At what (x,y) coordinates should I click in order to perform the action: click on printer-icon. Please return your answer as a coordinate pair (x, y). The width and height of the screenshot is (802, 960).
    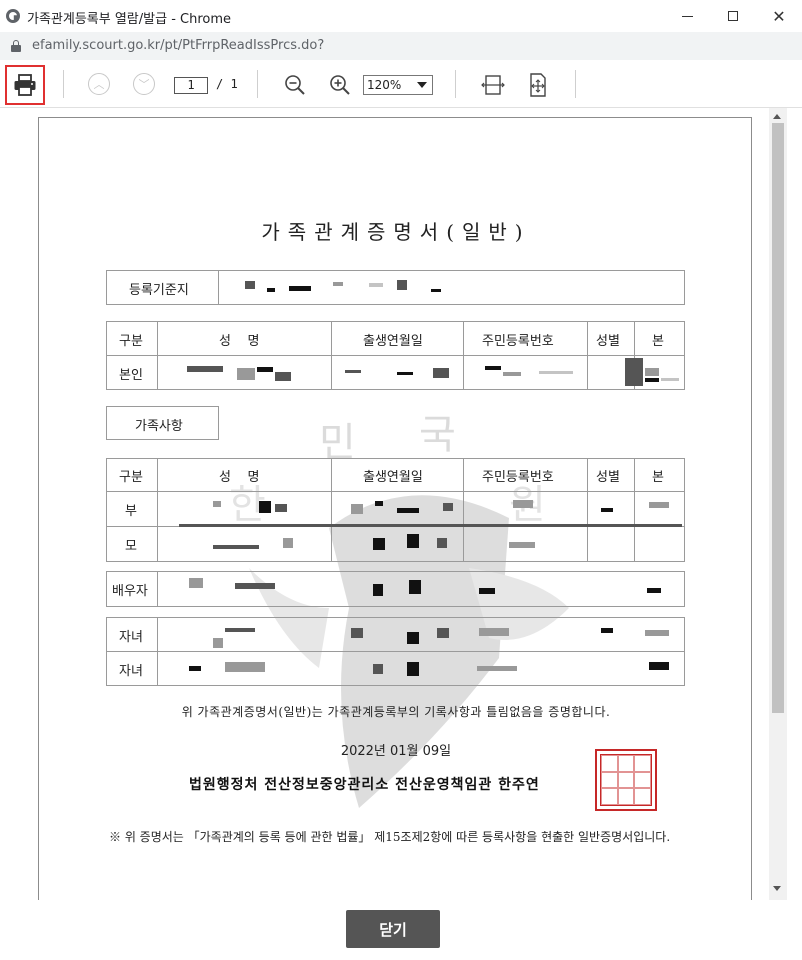
    Looking at the image, I should click on (25, 85).